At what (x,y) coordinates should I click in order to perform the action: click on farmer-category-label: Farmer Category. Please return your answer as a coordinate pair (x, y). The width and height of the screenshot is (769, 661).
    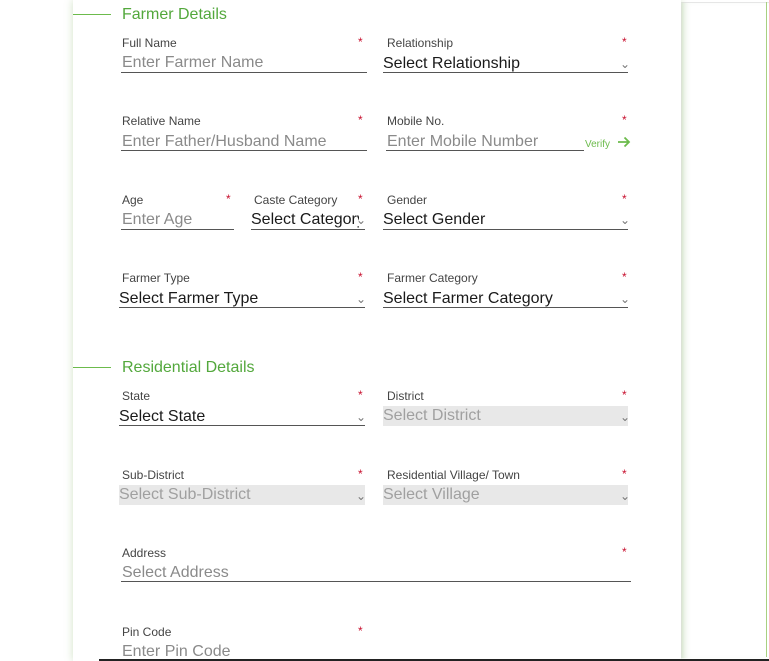
    Looking at the image, I should click on (432, 278).